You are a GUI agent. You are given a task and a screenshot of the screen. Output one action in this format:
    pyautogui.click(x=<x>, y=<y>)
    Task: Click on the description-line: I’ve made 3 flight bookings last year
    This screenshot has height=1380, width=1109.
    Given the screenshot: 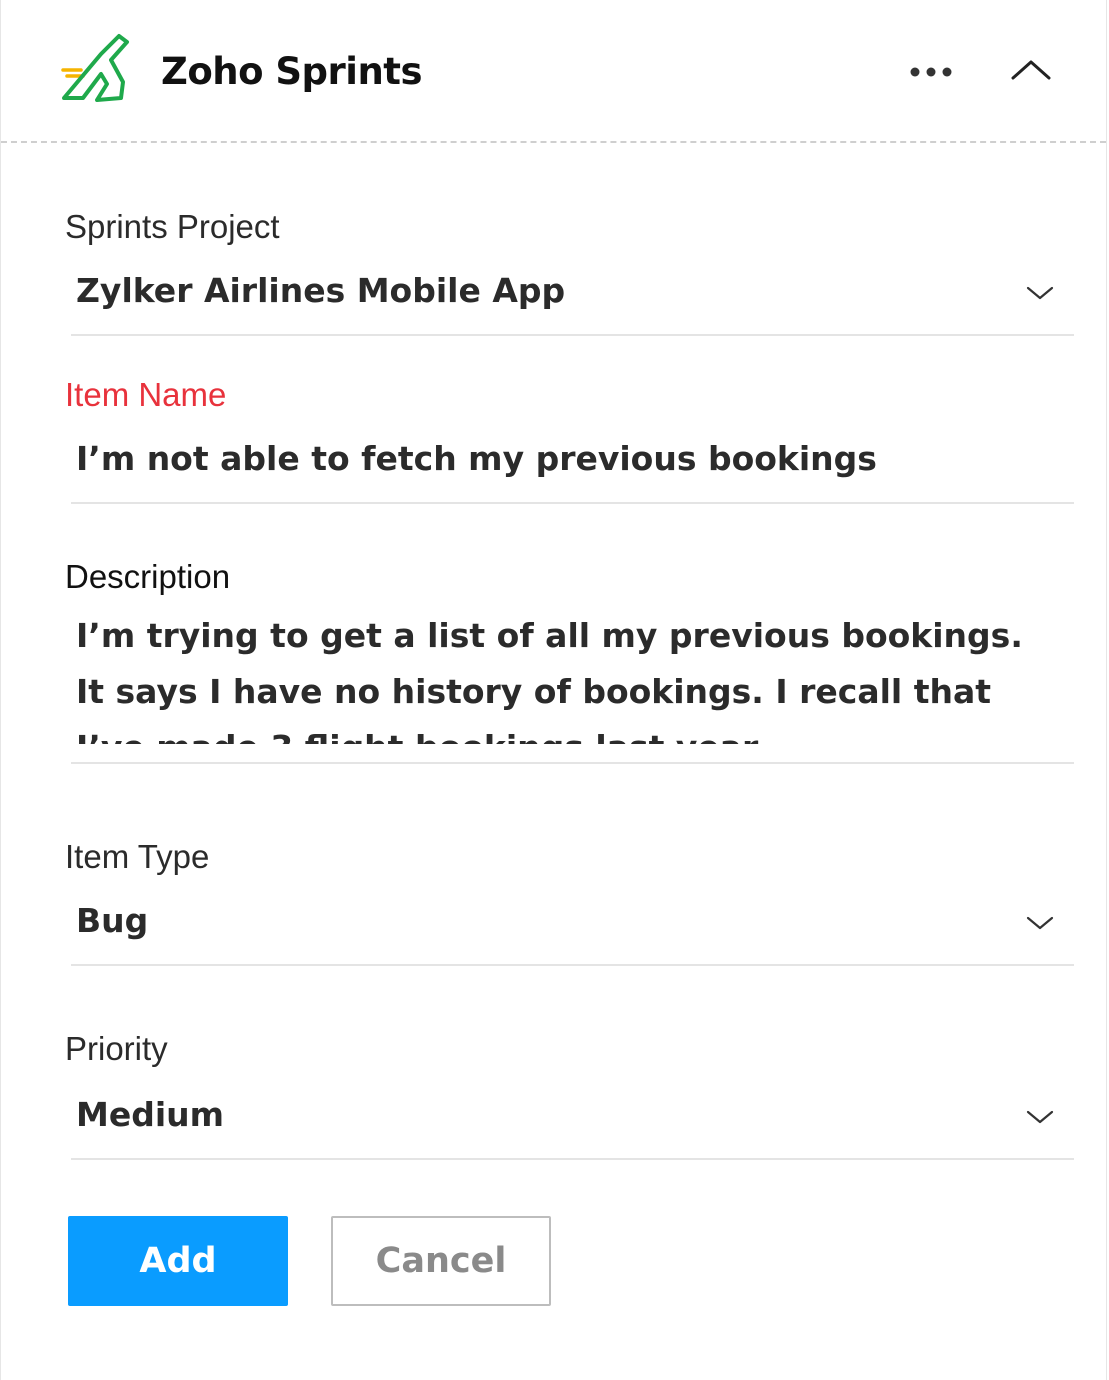 What is the action you would take?
    pyautogui.click(x=571, y=732)
    